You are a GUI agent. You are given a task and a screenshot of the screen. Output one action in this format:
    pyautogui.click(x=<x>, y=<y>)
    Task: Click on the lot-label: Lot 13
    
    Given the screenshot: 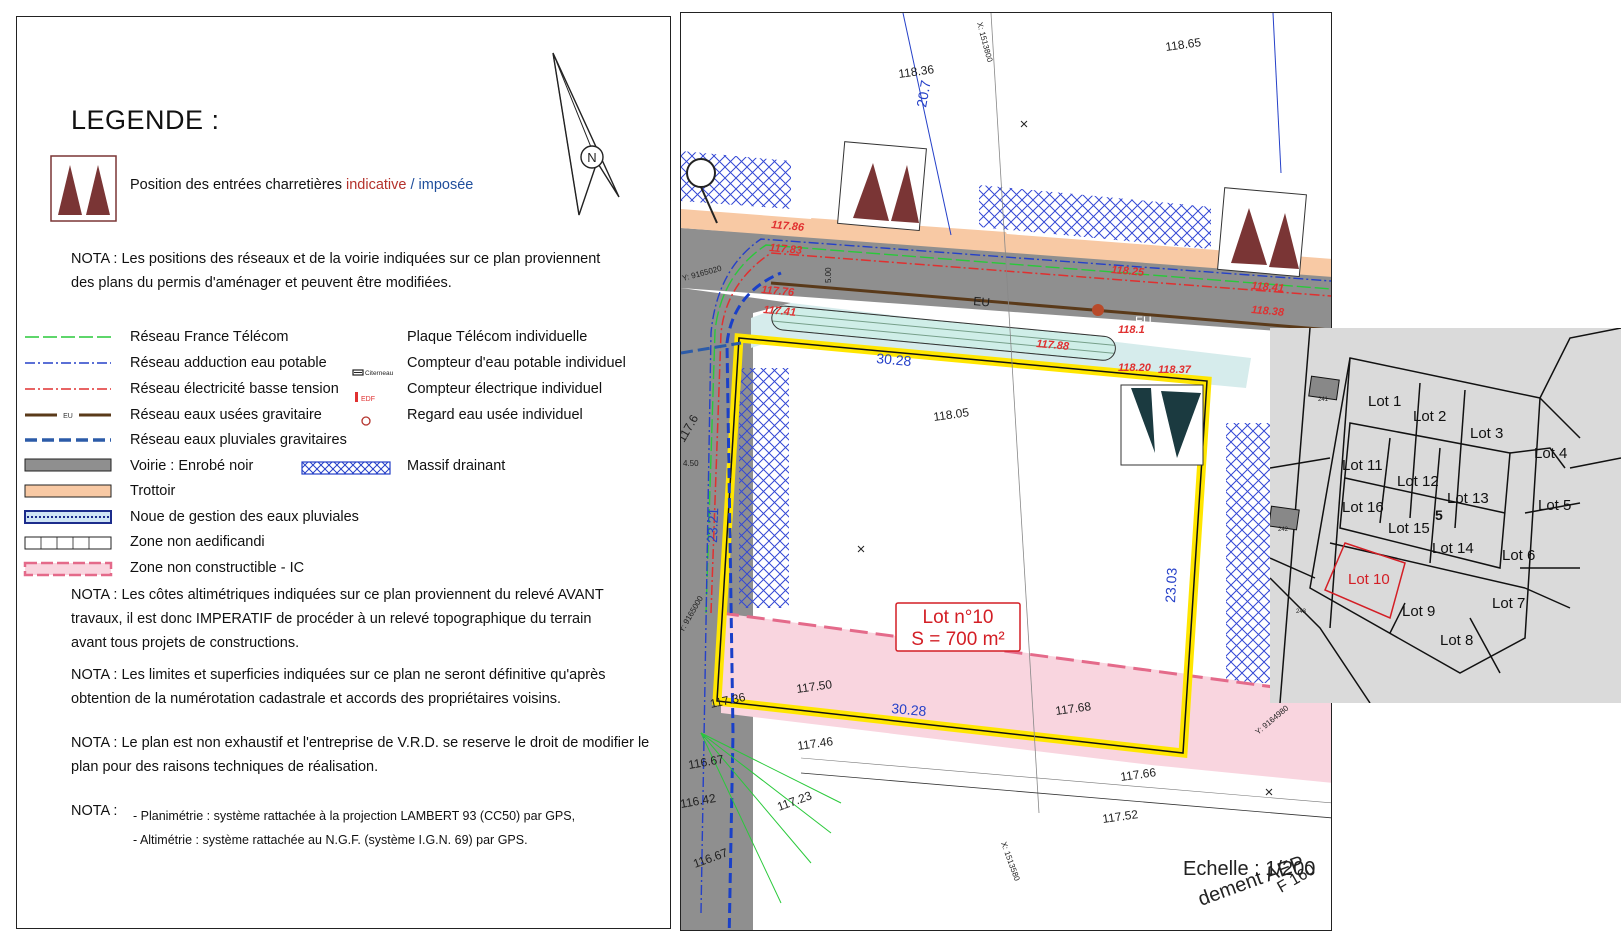 What is the action you would take?
    pyautogui.click(x=1468, y=498)
    